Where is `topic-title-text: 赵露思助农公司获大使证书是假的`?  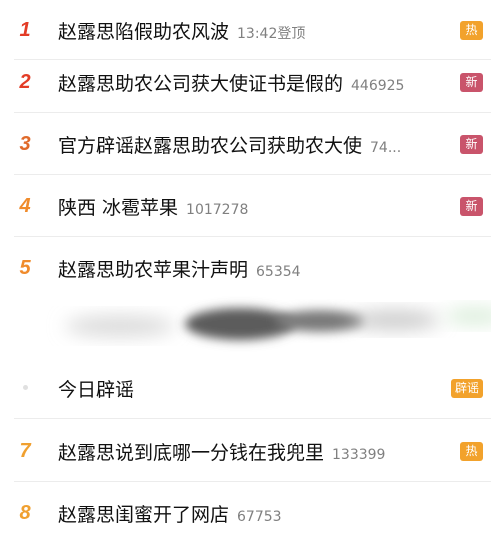 topic-title-text: 赵露思助农公司获大使证书是假的 is located at coordinates (201, 83).